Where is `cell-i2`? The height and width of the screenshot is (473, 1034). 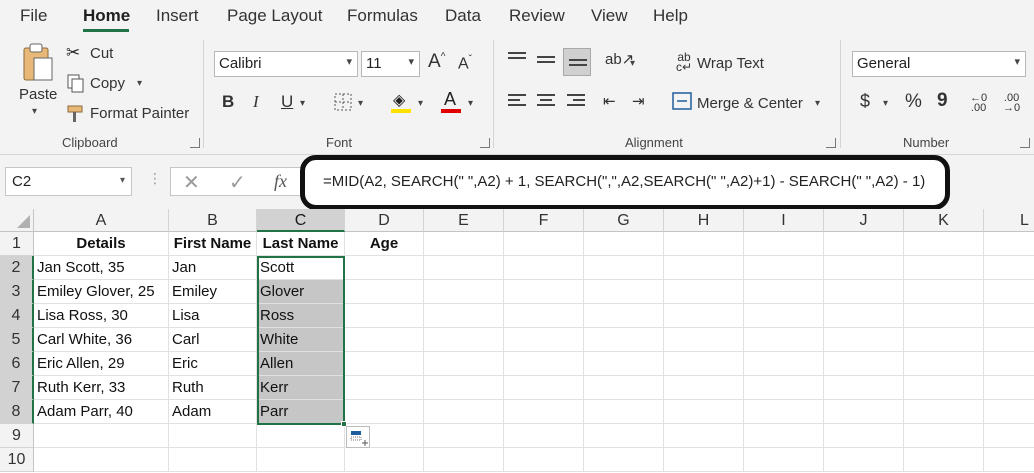
cell-i2 is located at coordinates (784, 268).